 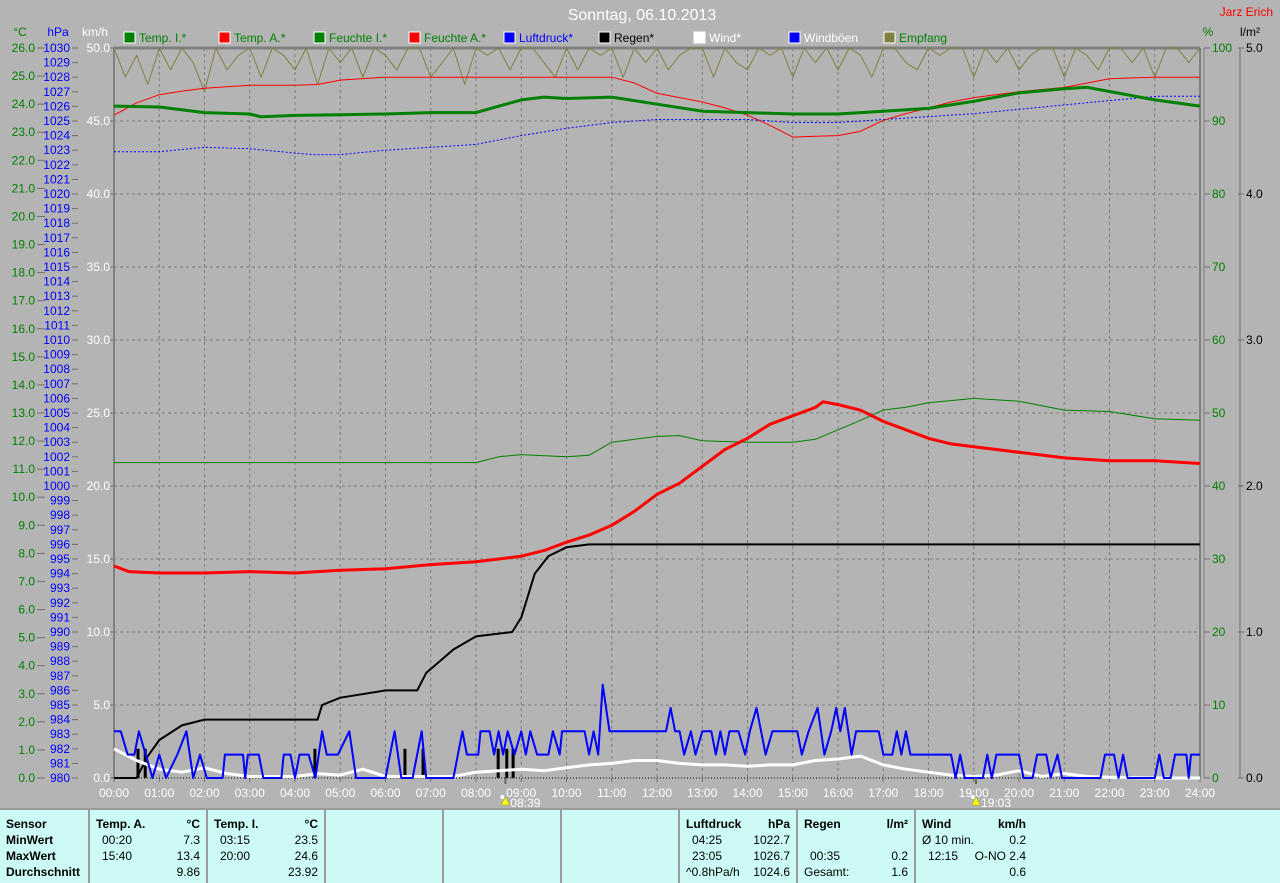 What do you see at coordinates (24, 160) in the screenshot?
I see `axis-tick-label-celsius: 22.0` at bounding box center [24, 160].